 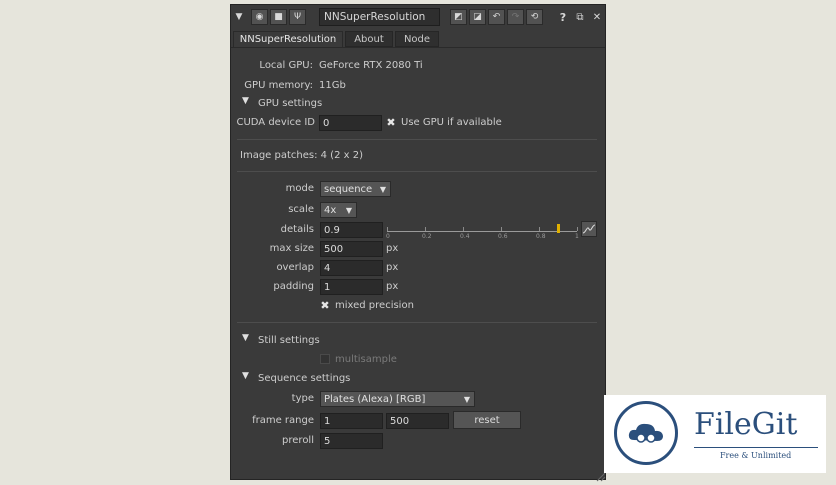 What do you see at coordinates (245, 101) in the screenshot?
I see `gpu-settings-collapse-icon: ▼` at bounding box center [245, 101].